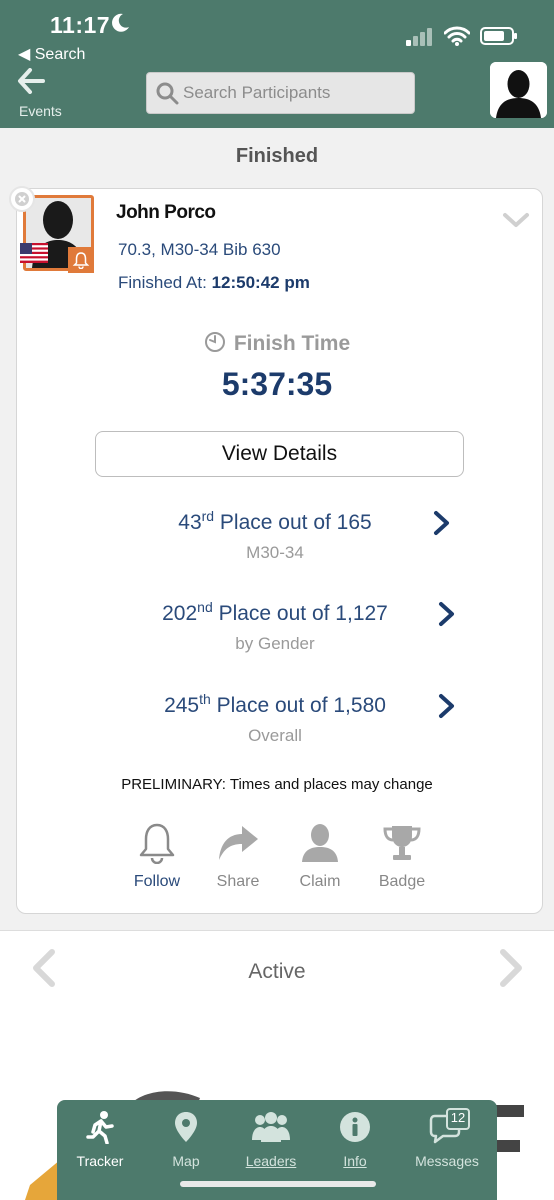  What do you see at coordinates (457, 36) in the screenshot?
I see `wifi-icon` at bounding box center [457, 36].